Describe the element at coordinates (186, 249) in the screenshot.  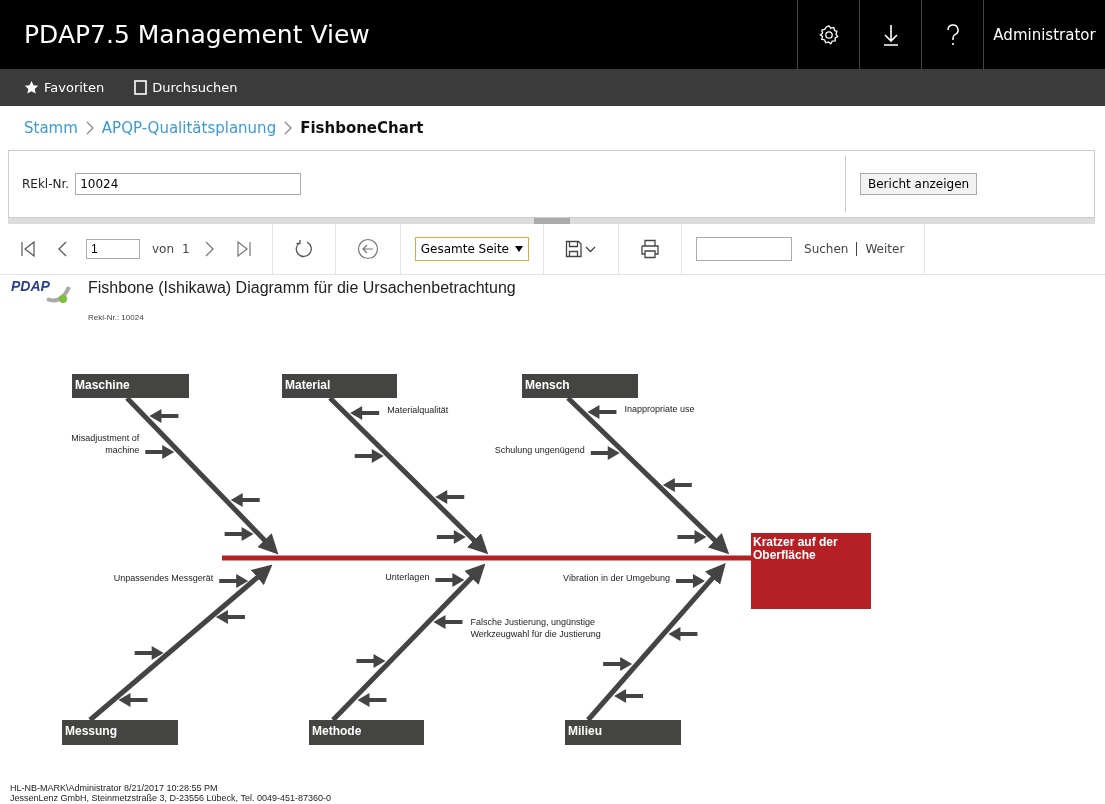
I see `page-count: 1` at that location.